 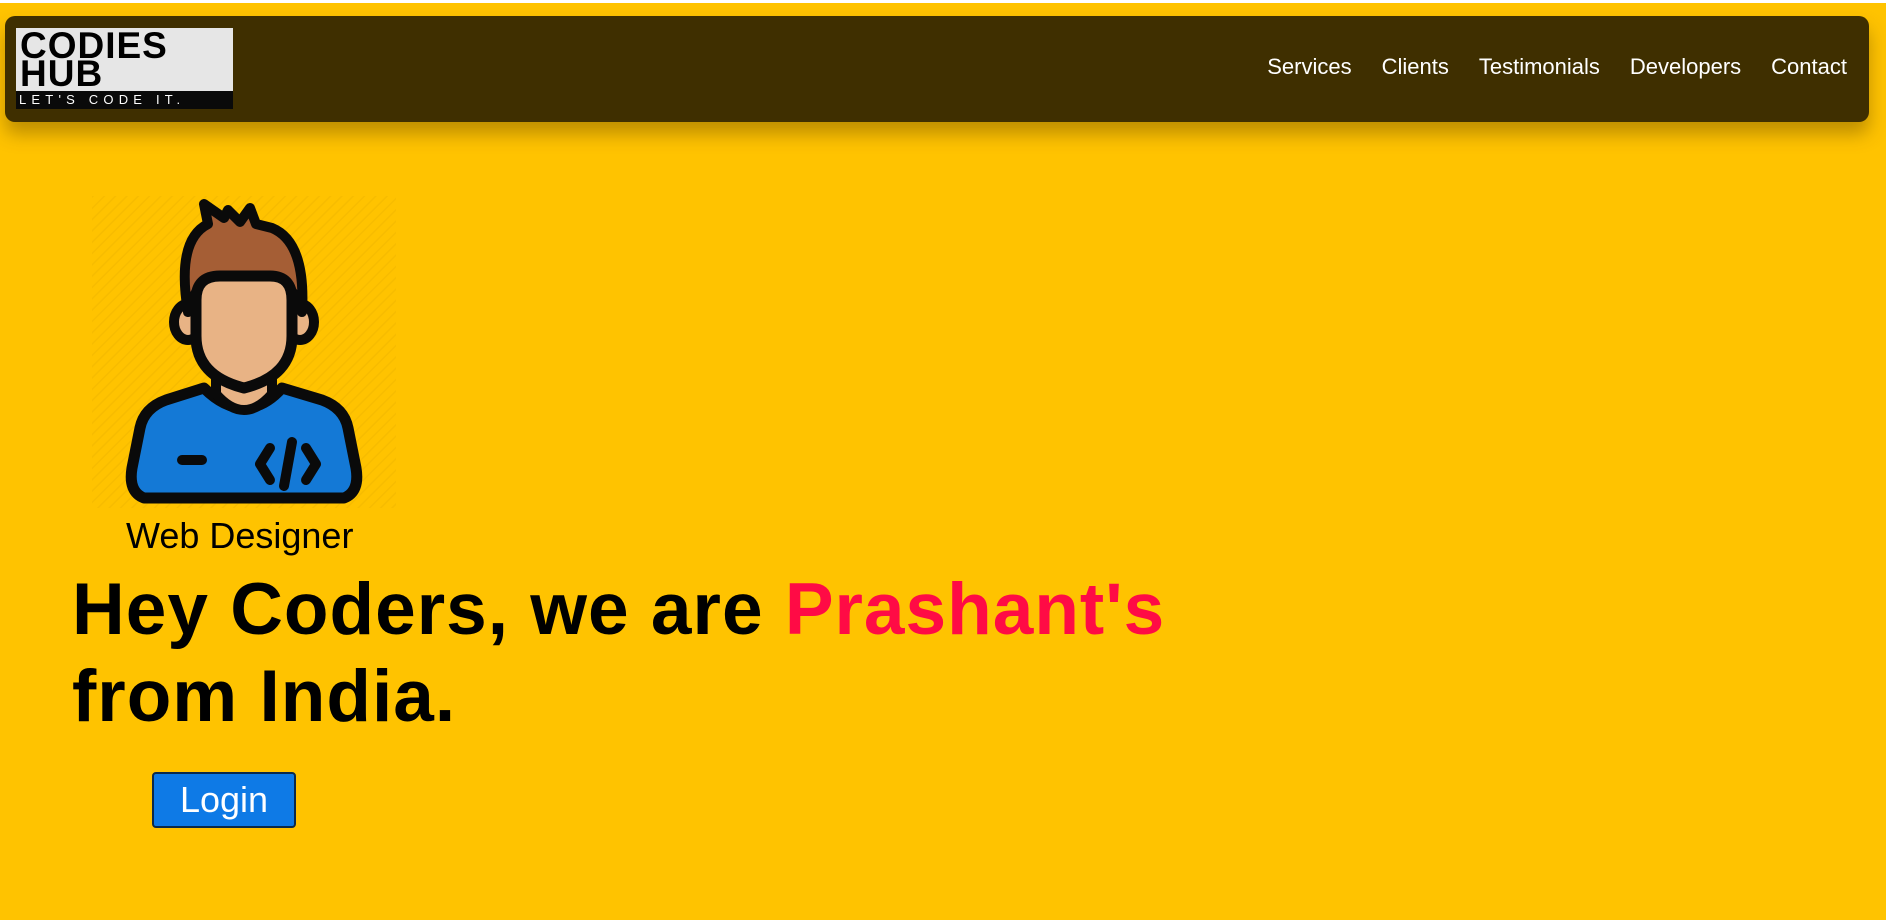 What do you see at coordinates (1809, 67) in the screenshot?
I see `nav-link-contact: Contact` at bounding box center [1809, 67].